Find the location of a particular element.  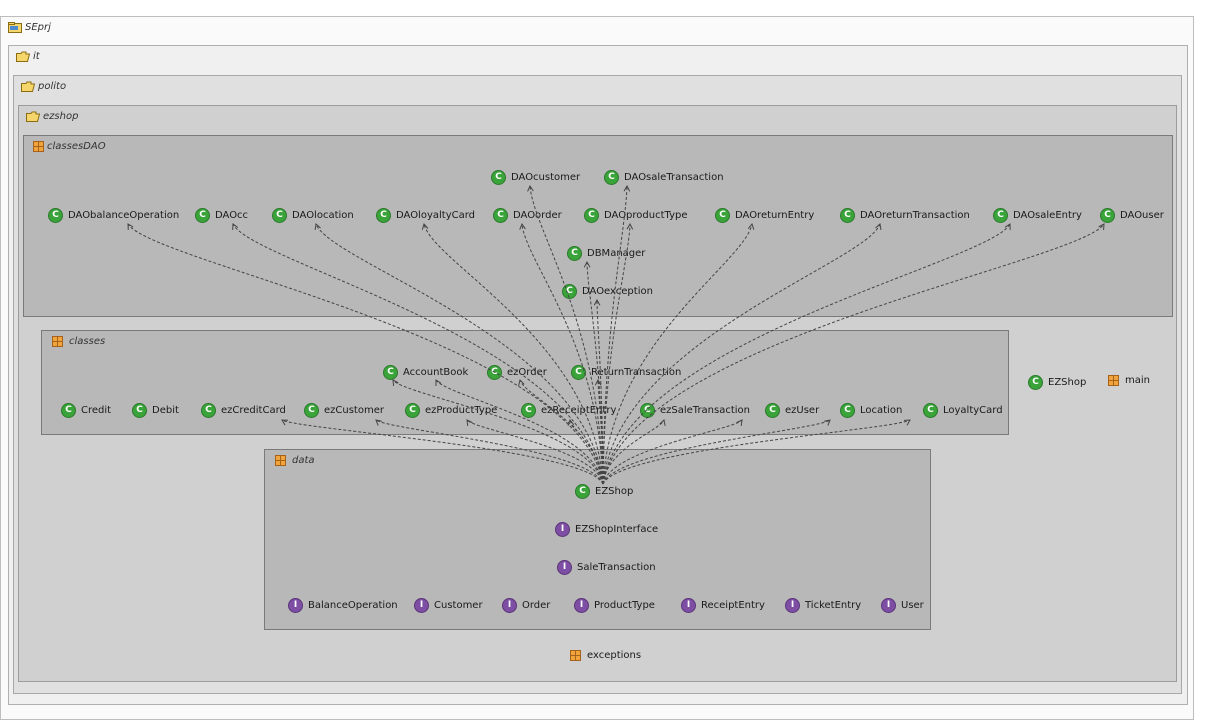

class-ezreceiptentry: CezReceiptEntry is located at coordinates (568, 411).